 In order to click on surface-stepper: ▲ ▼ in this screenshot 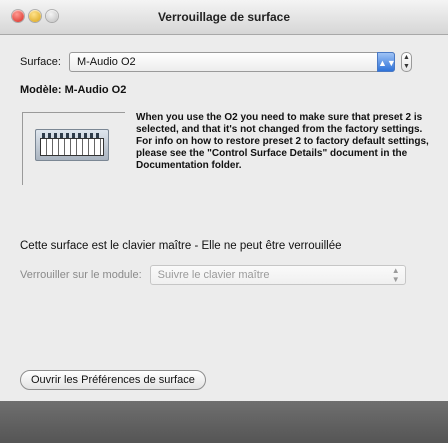, I will do `click(406, 62)`.